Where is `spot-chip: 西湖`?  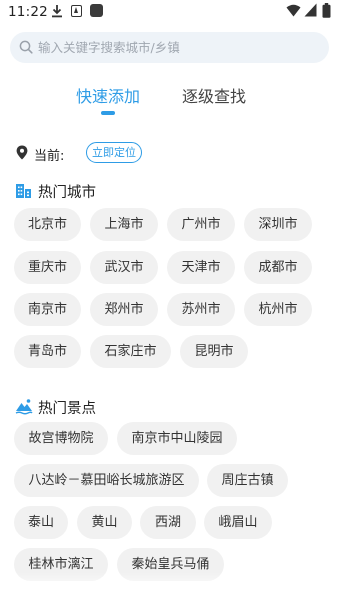
spot-chip: 西湖 is located at coordinates (168, 522).